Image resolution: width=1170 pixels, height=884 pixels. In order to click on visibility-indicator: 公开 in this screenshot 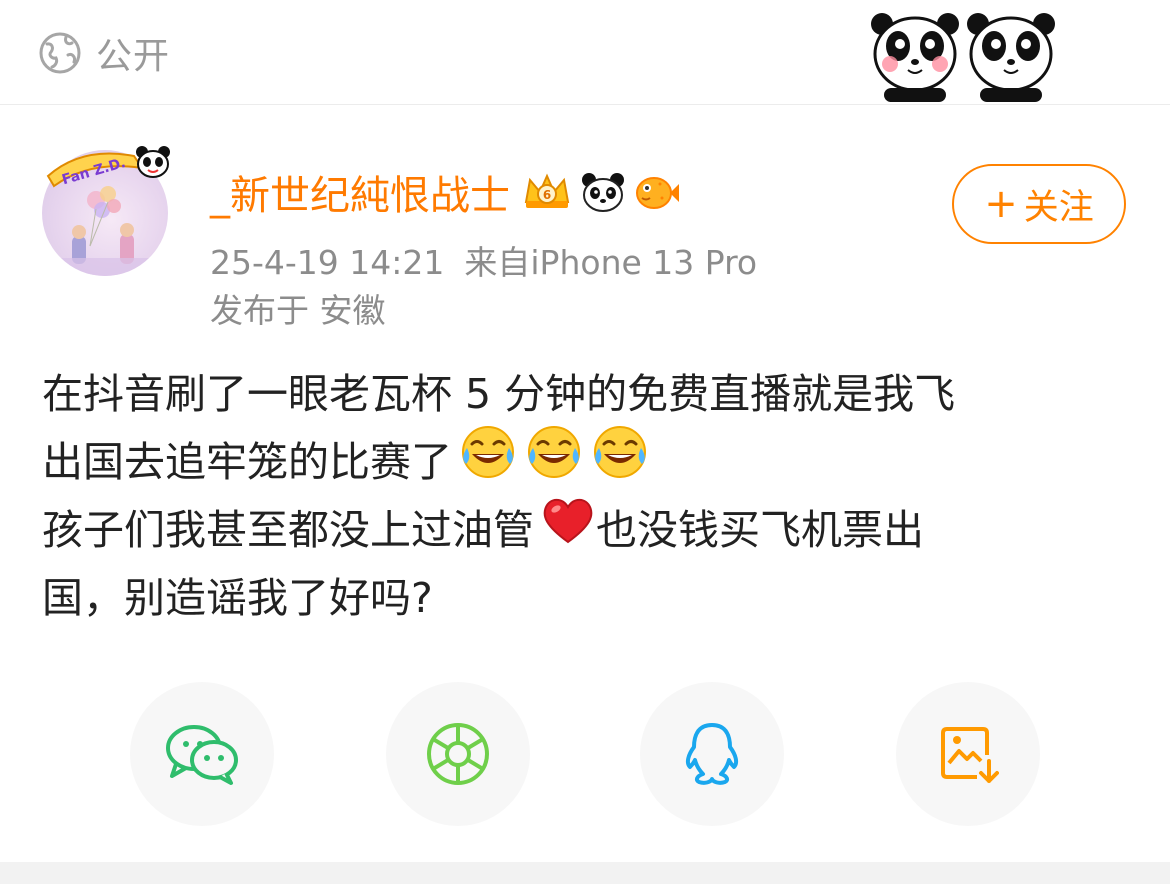, I will do `click(104, 53)`.